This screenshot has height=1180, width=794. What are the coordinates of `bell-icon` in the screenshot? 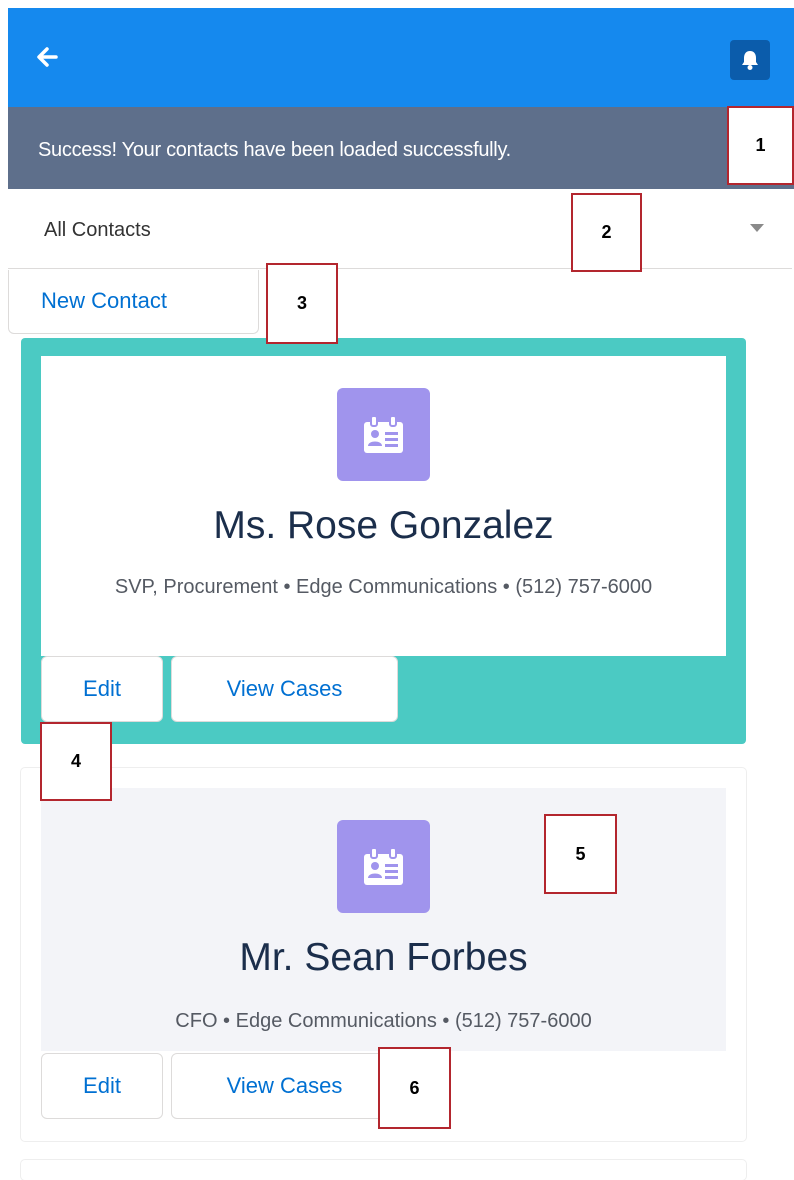 It's located at (750, 60).